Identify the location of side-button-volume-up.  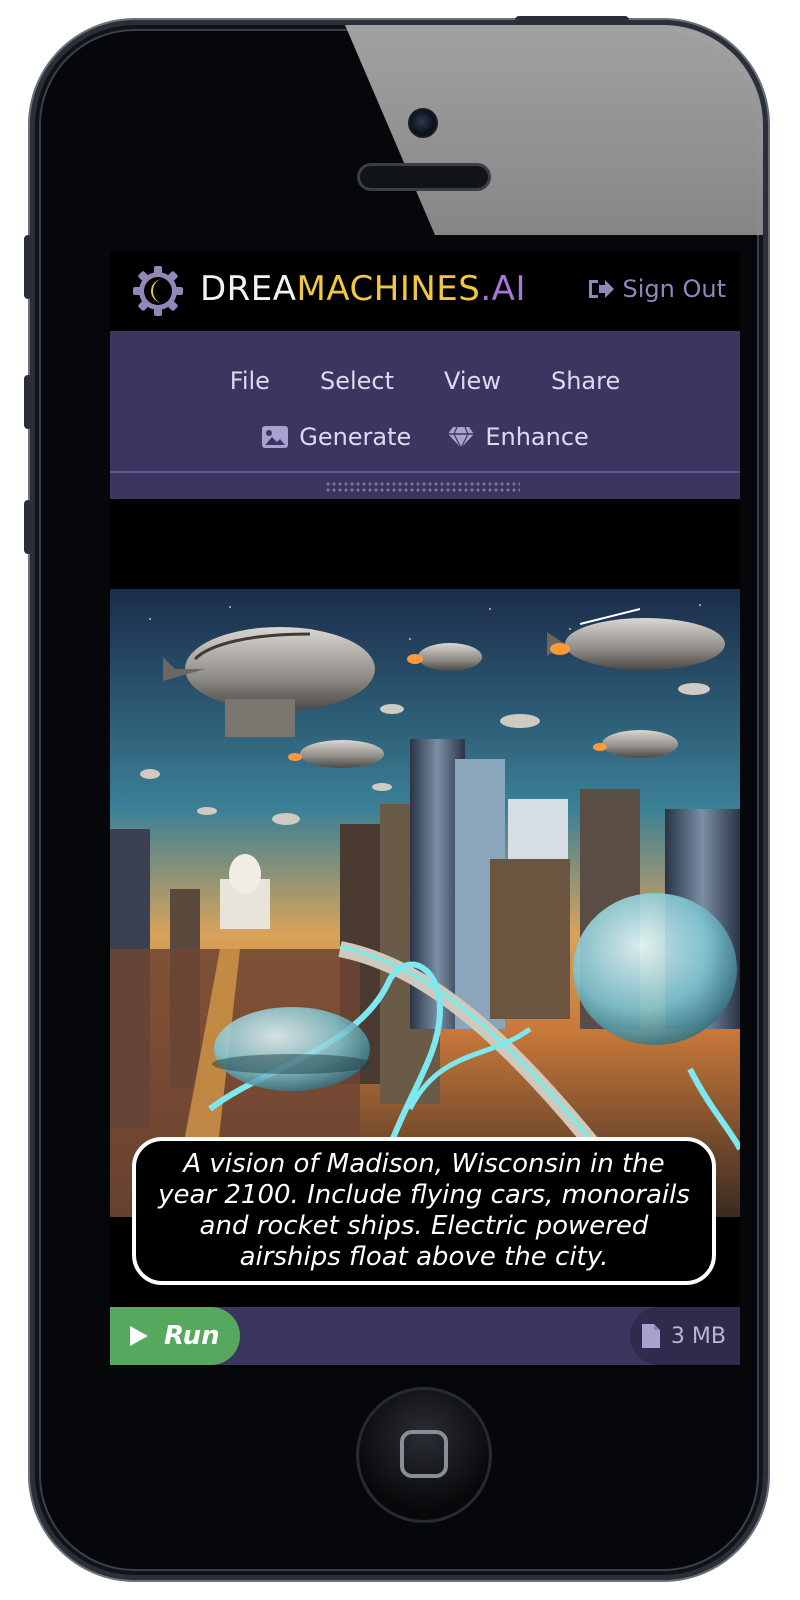
(28, 402).